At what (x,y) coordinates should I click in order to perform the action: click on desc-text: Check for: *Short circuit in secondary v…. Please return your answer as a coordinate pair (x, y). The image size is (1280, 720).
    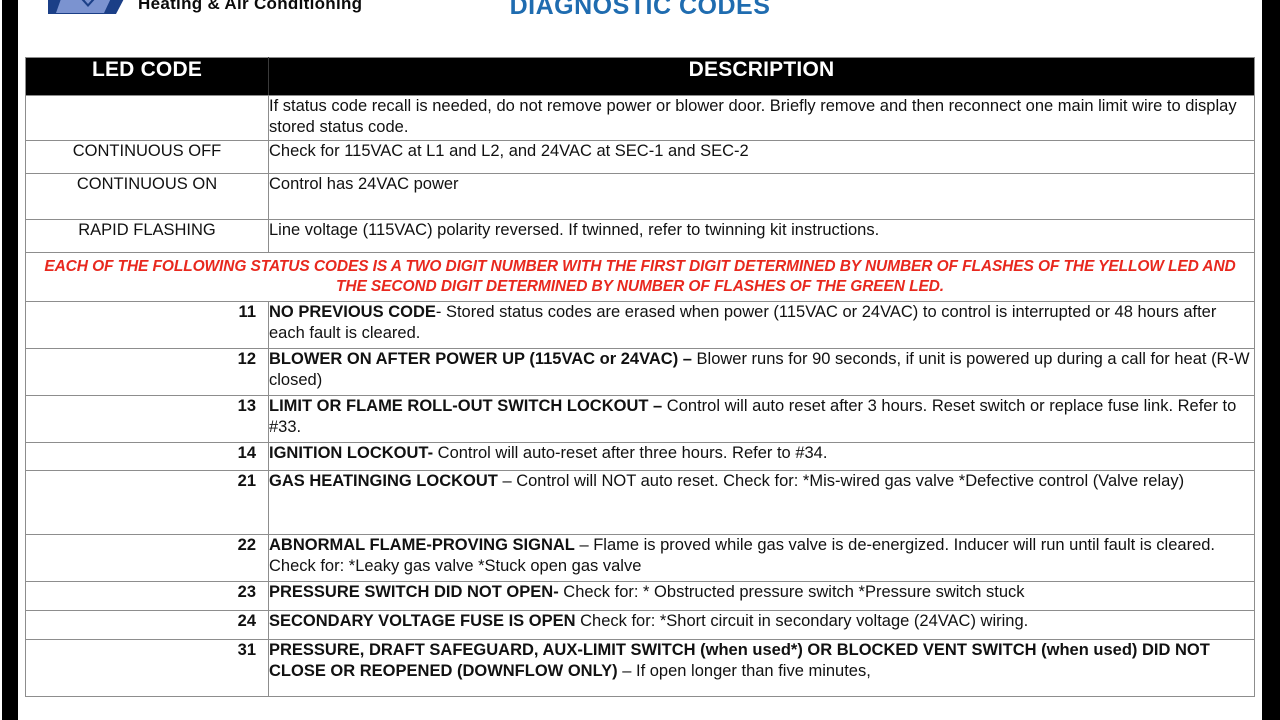
    Looking at the image, I should click on (802, 621).